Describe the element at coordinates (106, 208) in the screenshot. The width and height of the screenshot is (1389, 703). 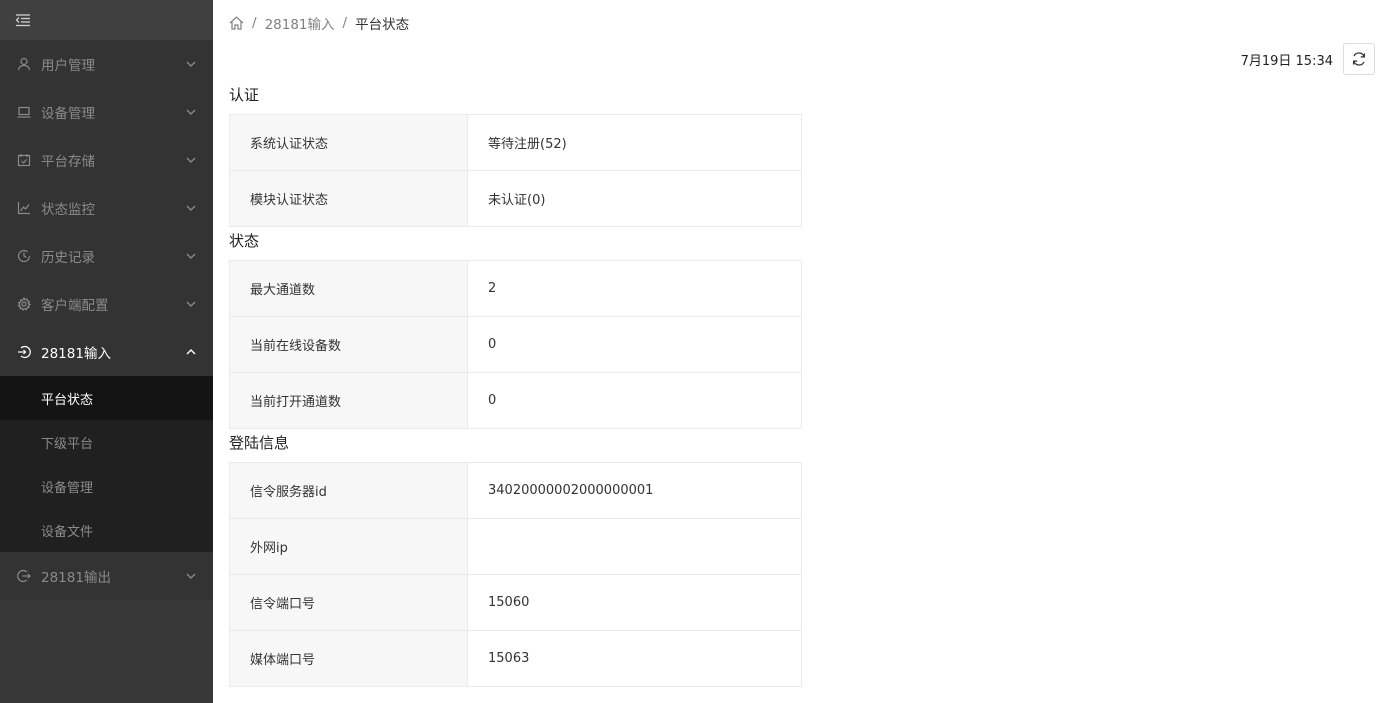
I see `menu-item-status-monitor: 状态监控` at that location.